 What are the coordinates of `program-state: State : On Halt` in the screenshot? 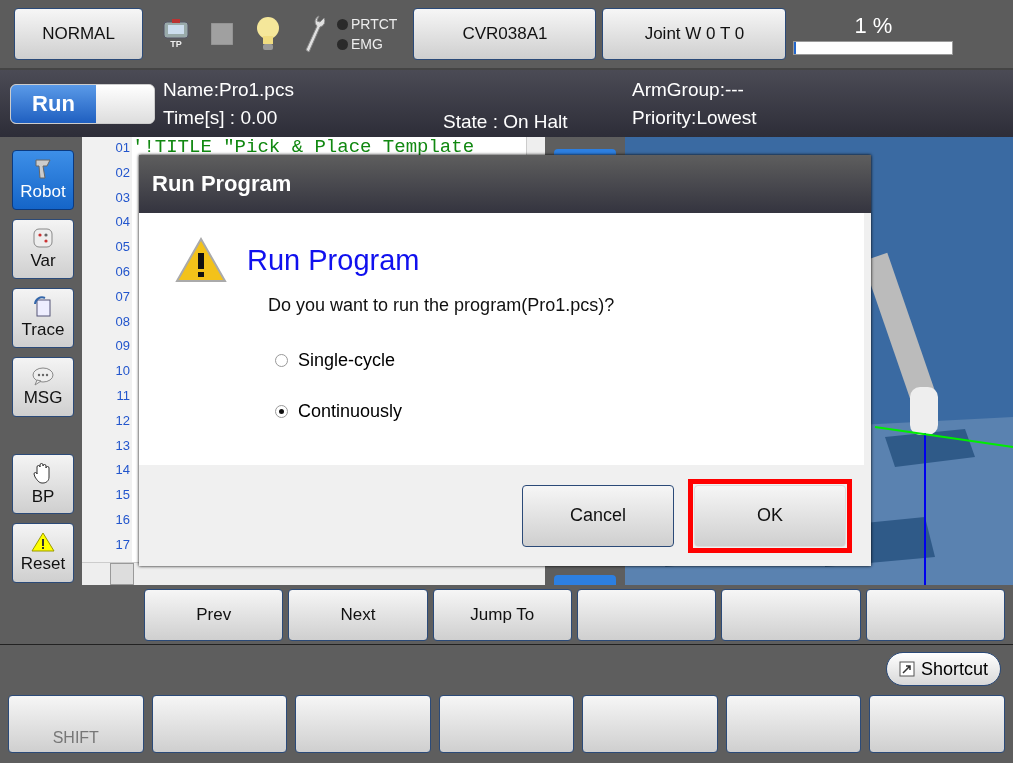 It's located at (506, 122).